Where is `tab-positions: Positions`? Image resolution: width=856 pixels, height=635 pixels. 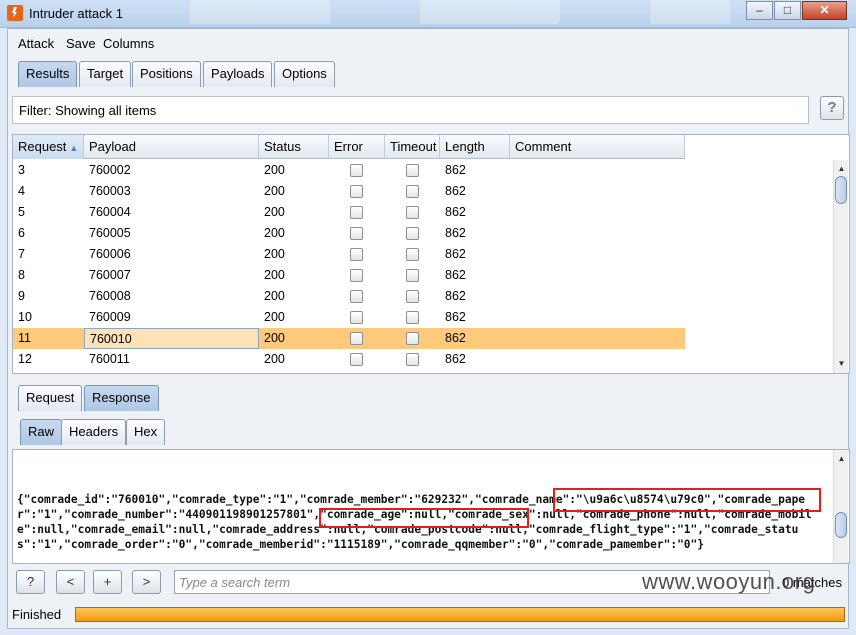
tab-positions: Positions is located at coordinates (166, 74).